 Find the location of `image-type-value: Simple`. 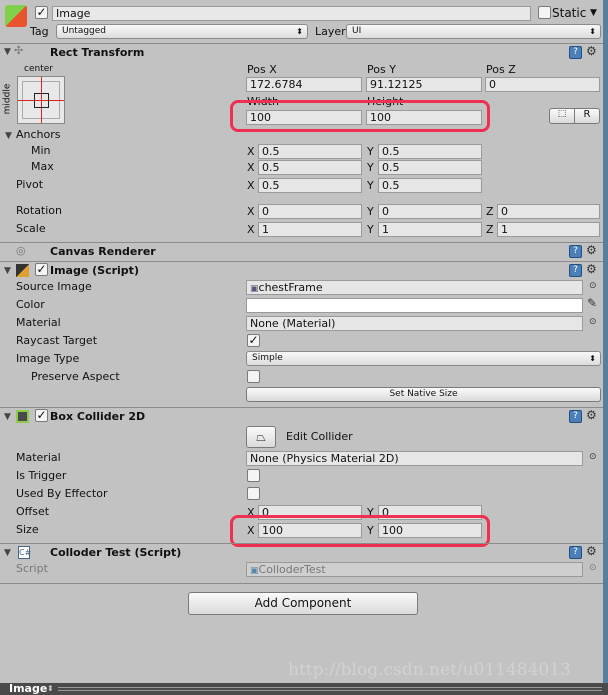

image-type-value: Simple is located at coordinates (267, 358).